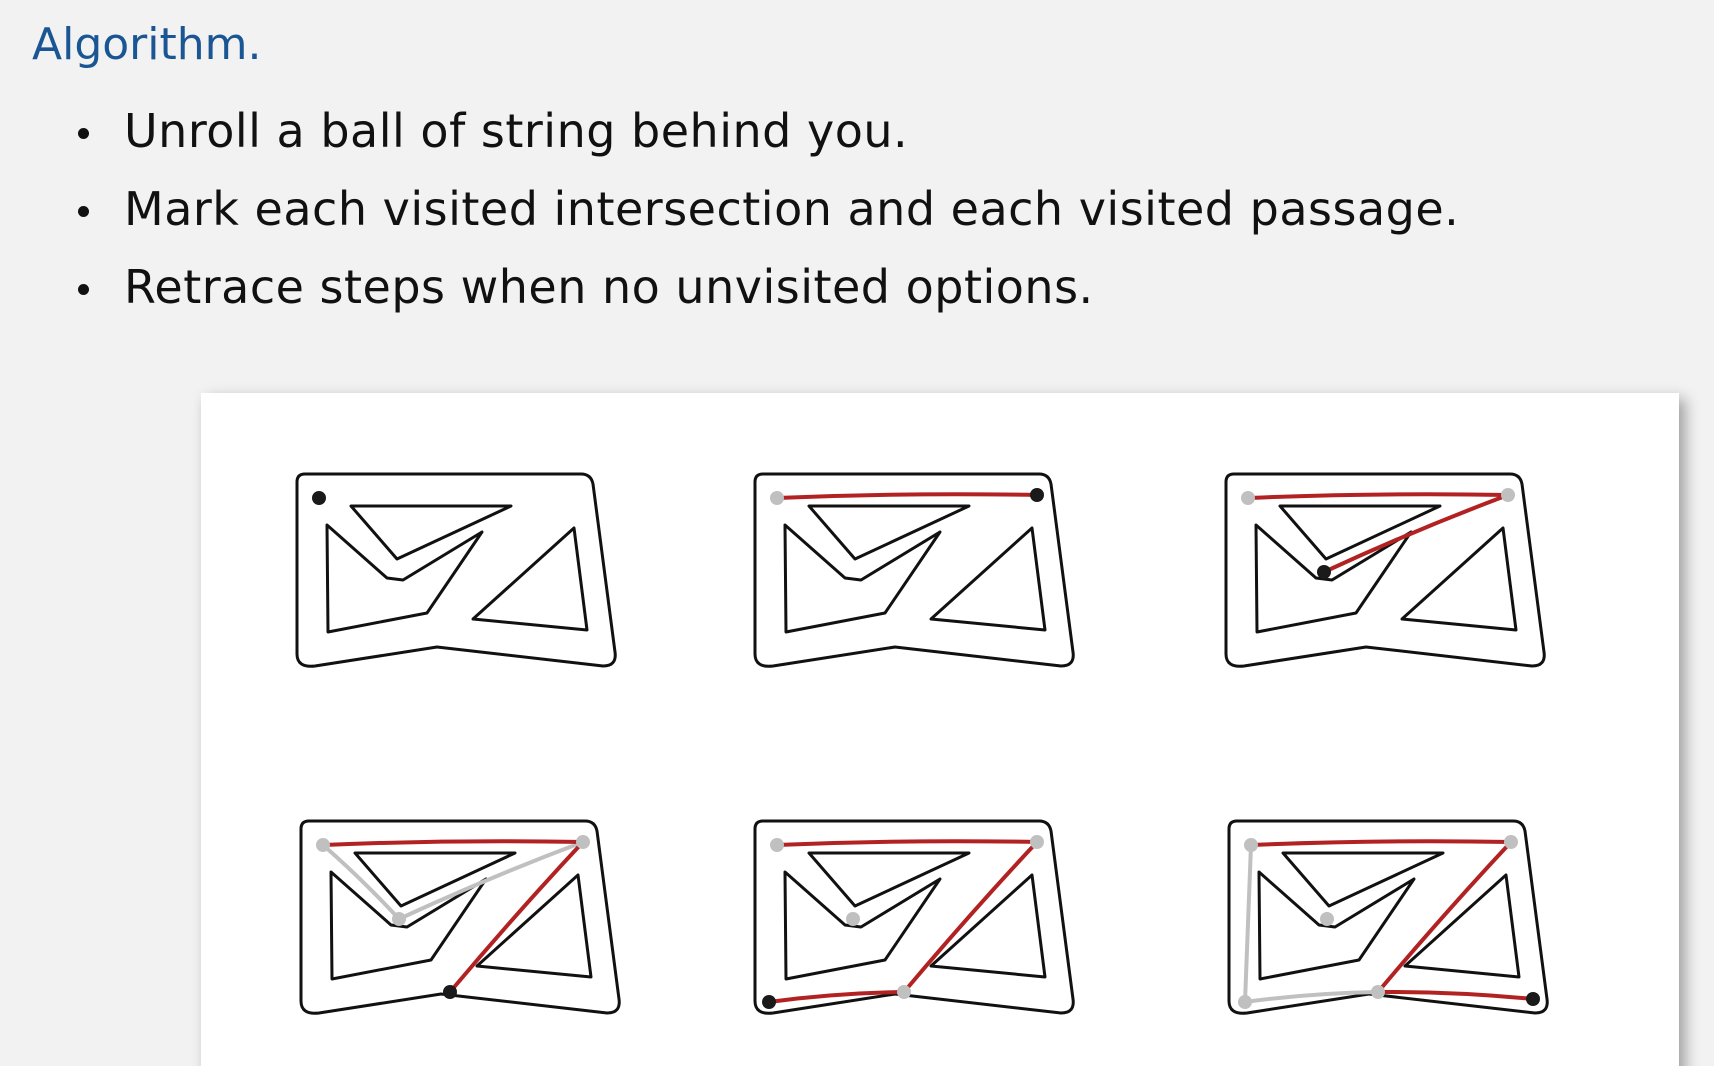 This screenshot has width=1714, height=1066. Describe the element at coordinates (609, 287) in the screenshot. I see `step-text: Retrace steps when no unvisited options.` at that location.